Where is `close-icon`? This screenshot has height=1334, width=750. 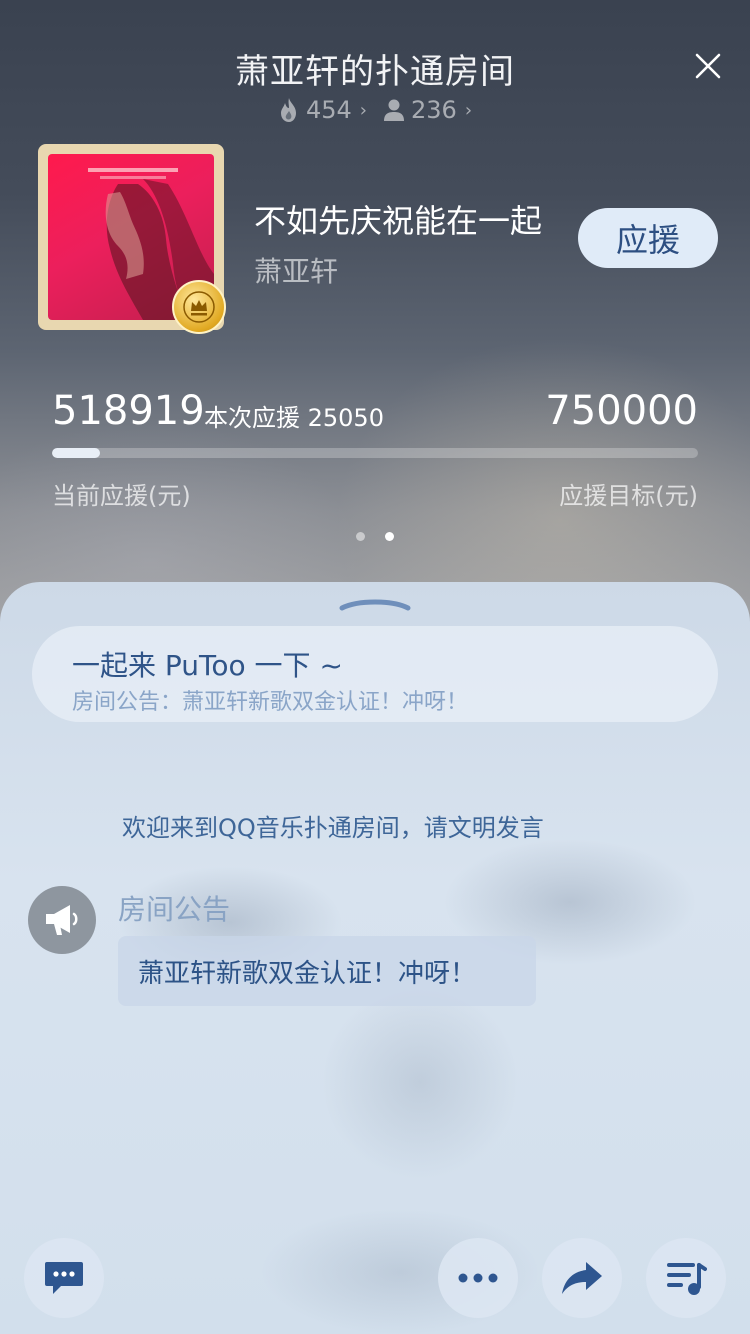 close-icon is located at coordinates (708, 66).